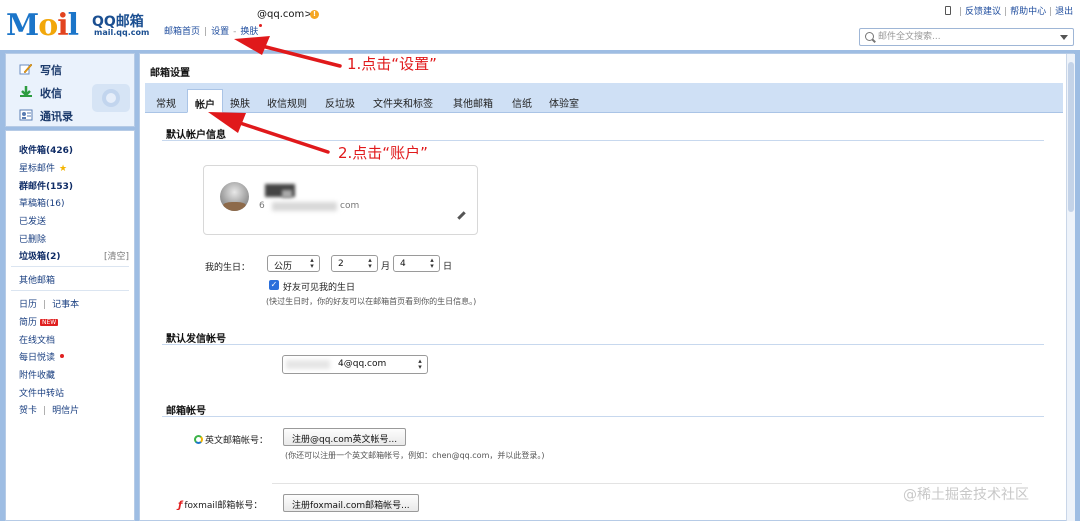  Describe the element at coordinates (205, 101) in the screenshot. I see `tab-account: 帐户` at that location.